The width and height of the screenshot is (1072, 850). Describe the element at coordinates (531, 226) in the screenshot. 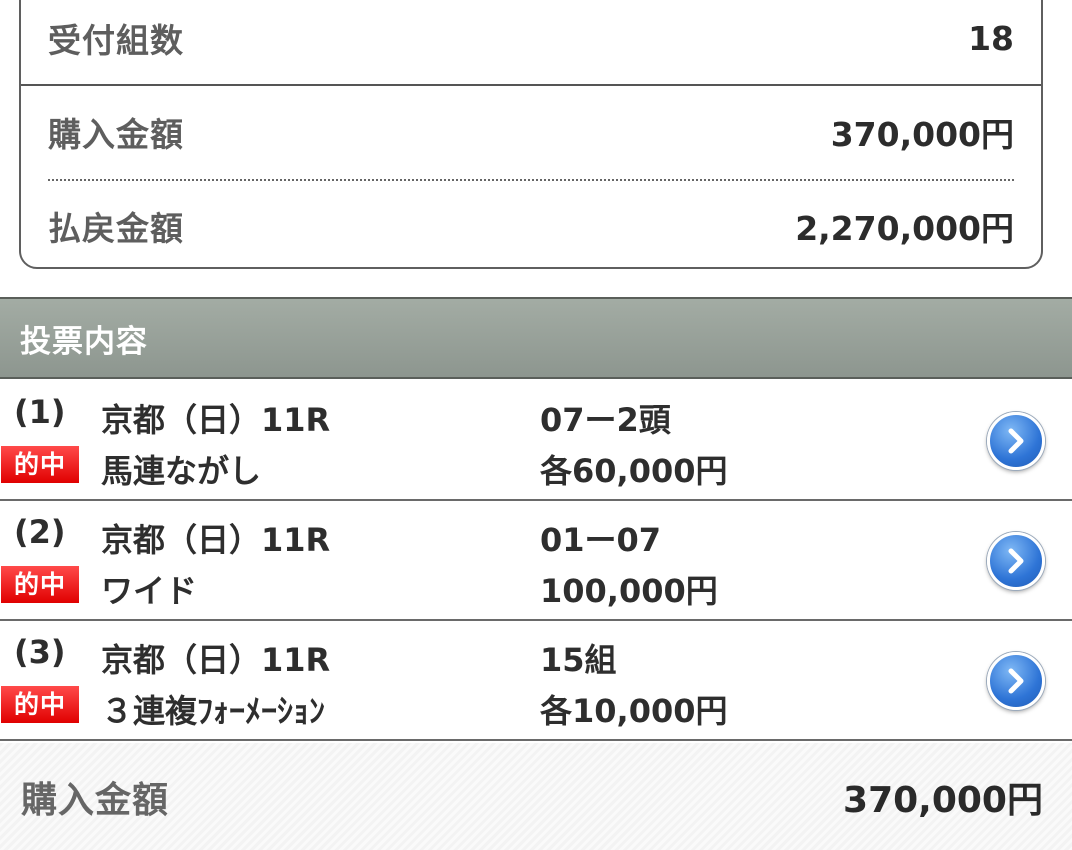

I see `payout-amount-row: 払戻金額 2,270,000円` at that location.